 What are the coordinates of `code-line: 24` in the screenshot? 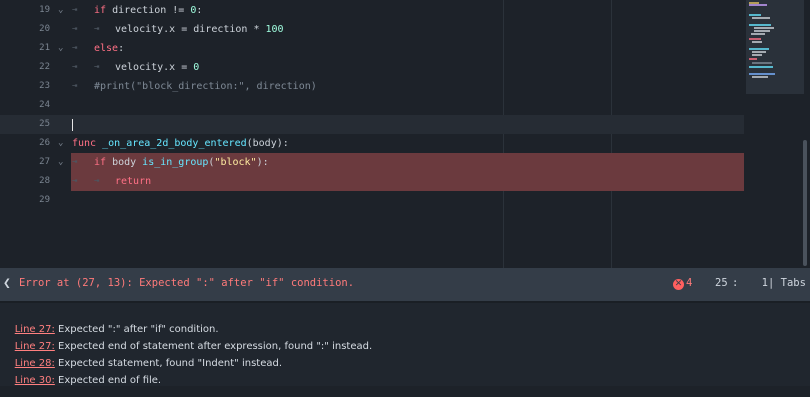 It's located at (372, 105).